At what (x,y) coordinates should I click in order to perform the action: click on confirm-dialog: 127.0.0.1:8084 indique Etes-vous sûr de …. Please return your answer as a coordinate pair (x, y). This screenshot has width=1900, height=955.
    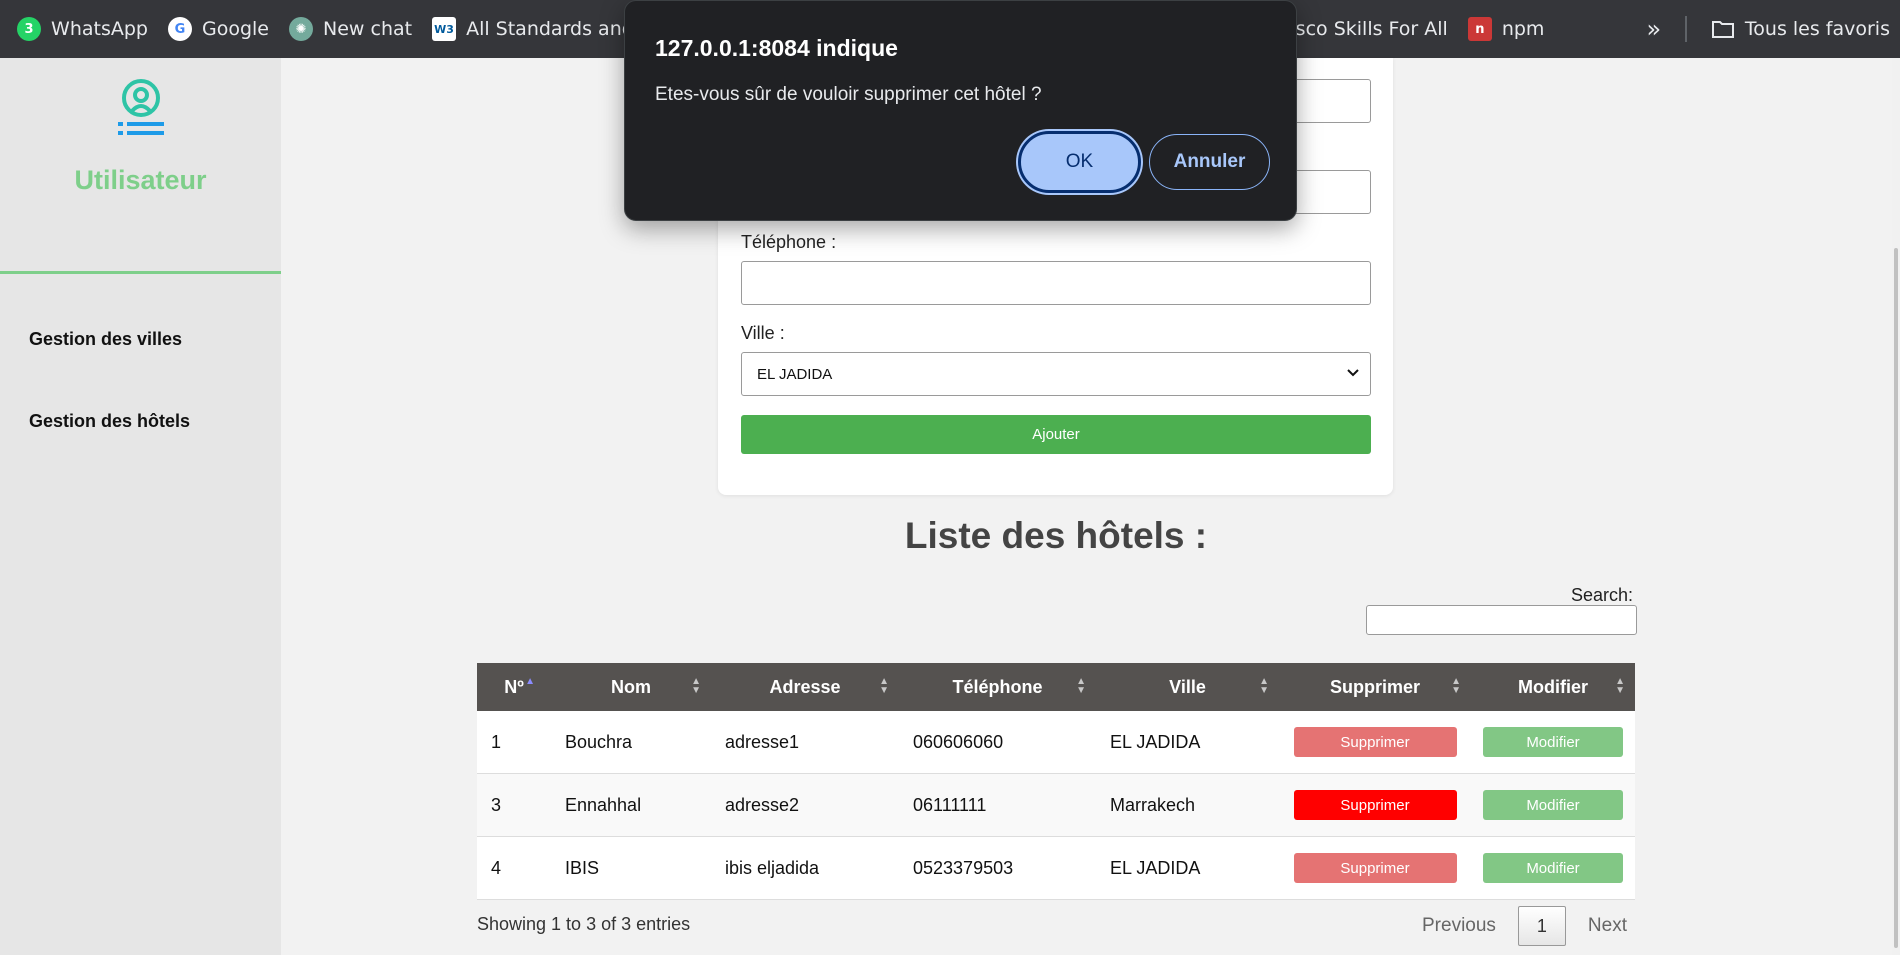
    Looking at the image, I should click on (960, 110).